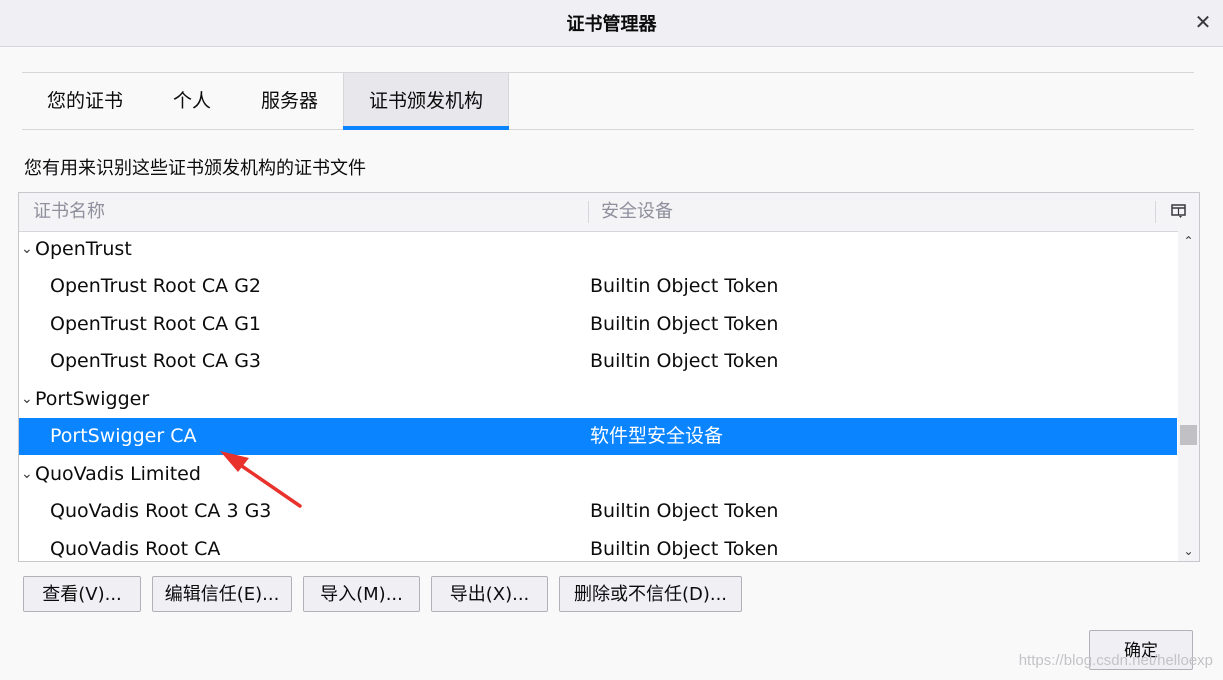  I want to click on title-bar: 证书管理器 ✕, so click(611, 23).